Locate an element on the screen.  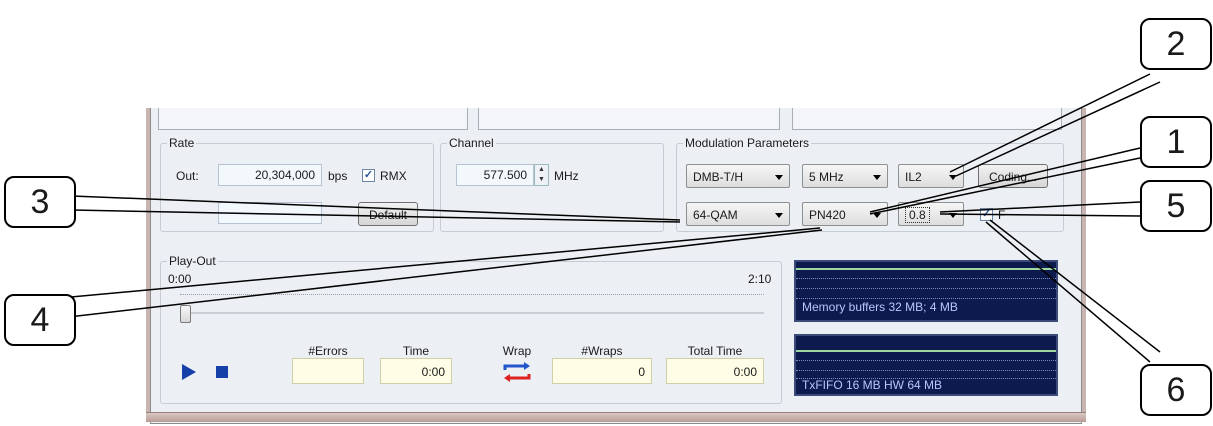
callout-5: 5 is located at coordinates (1176, 206).